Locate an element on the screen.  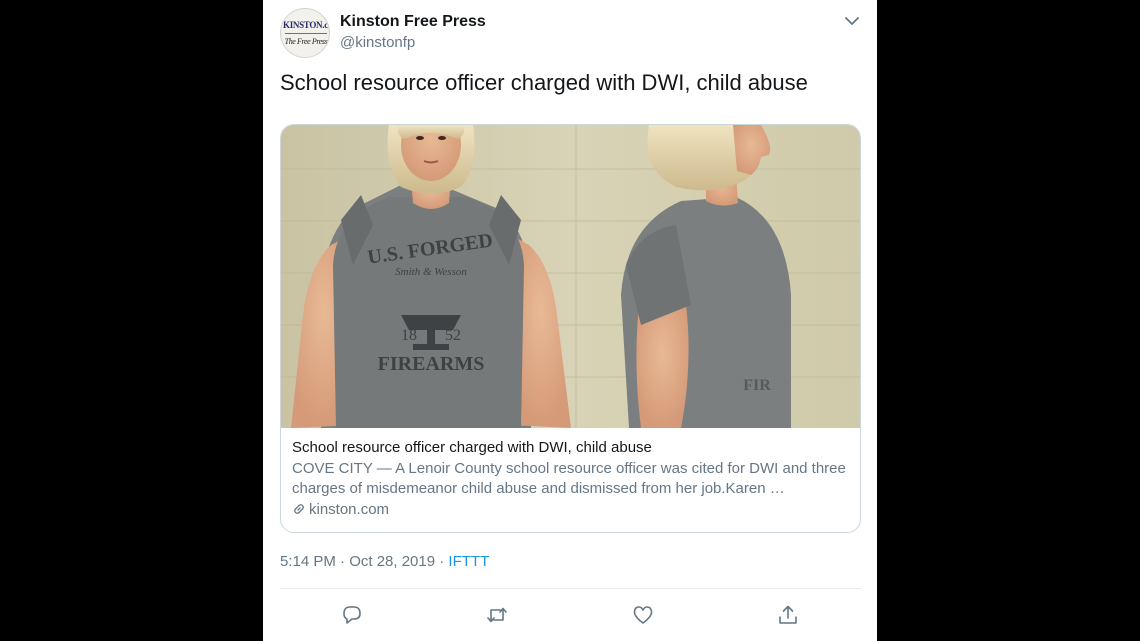
timestamp: 5:14 PM · Oct 28, 2019 · is located at coordinates (364, 561).